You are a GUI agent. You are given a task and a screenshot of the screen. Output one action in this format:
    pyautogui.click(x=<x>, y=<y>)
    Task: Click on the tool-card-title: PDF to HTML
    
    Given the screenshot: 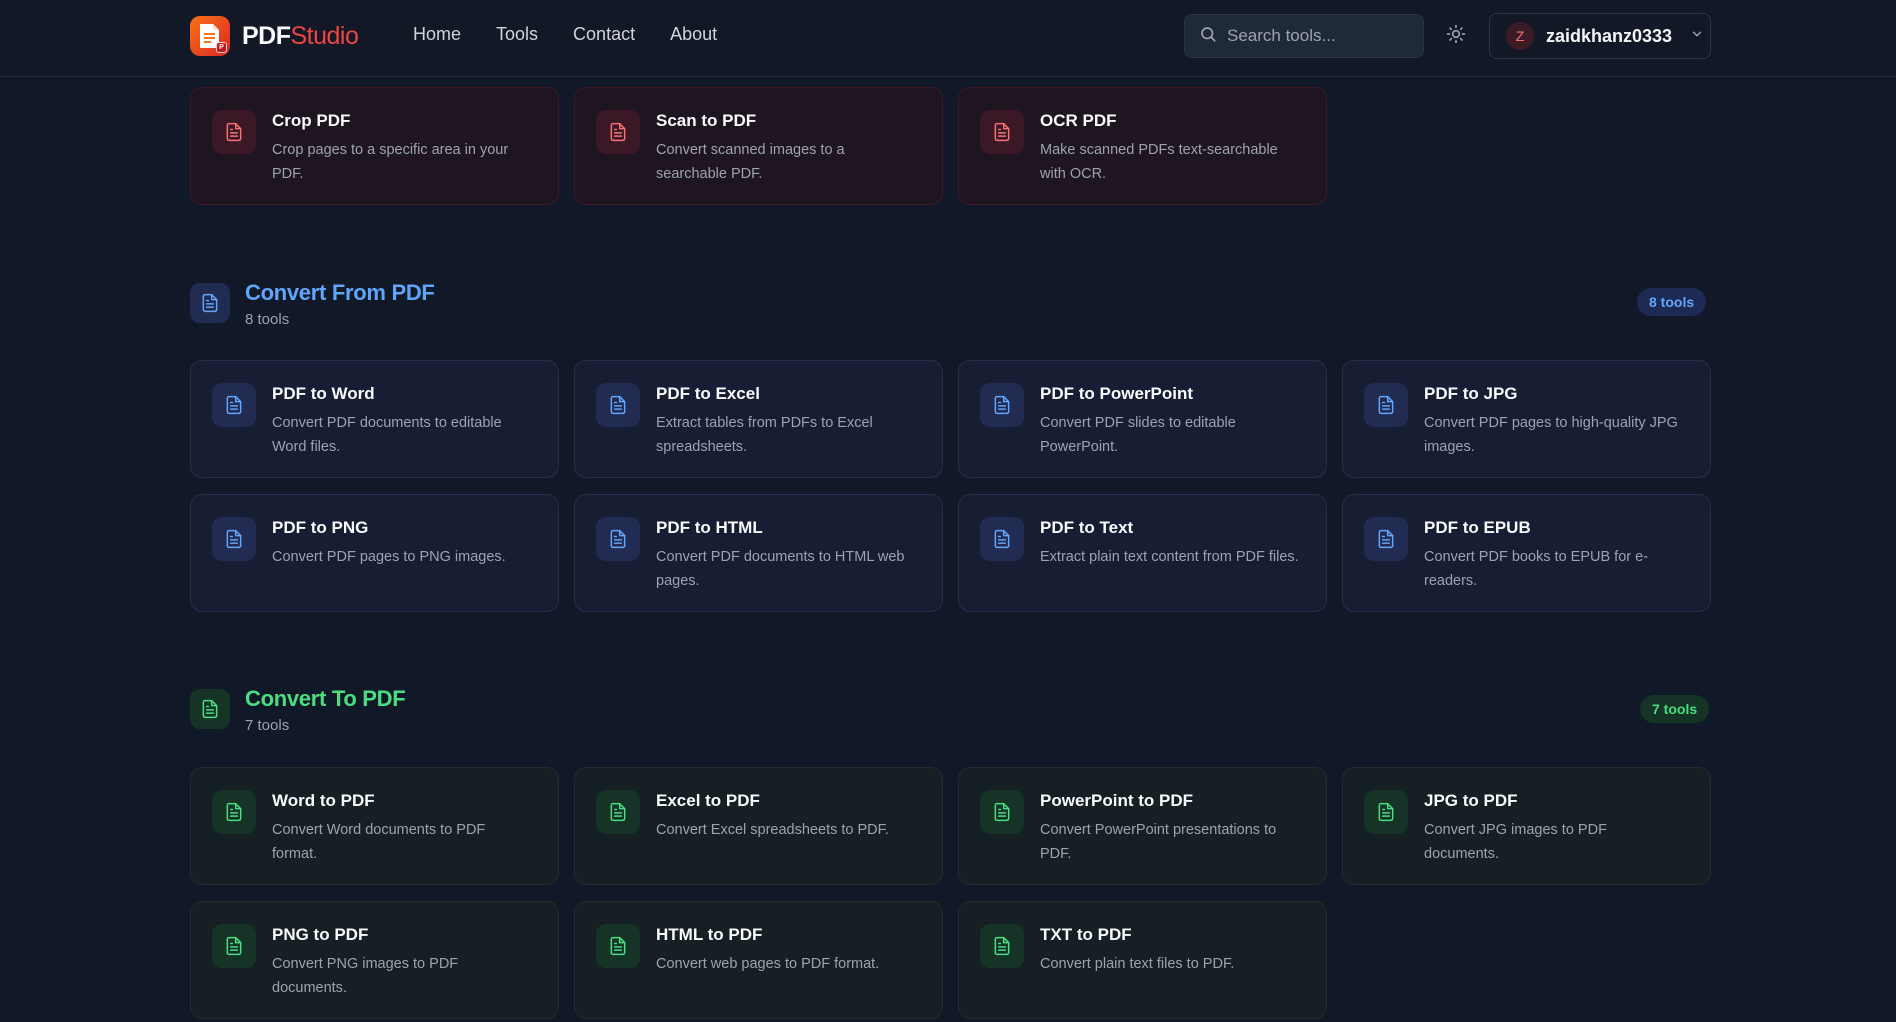 What is the action you would take?
    pyautogui.click(x=709, y=527)
    